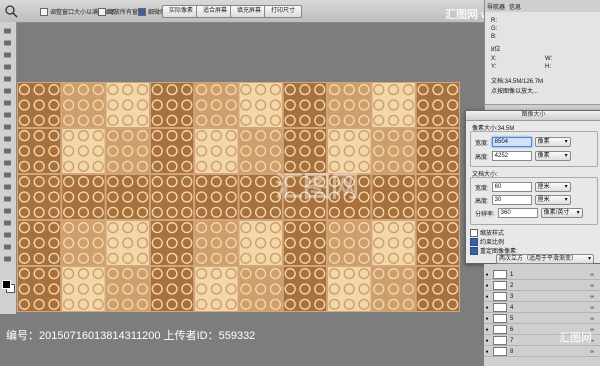 The image size is (600, 366). What do you see at coordinates (511, 200) in the screenshot?
I see `doc-height-input: 30` at bounding box center [511, 200].